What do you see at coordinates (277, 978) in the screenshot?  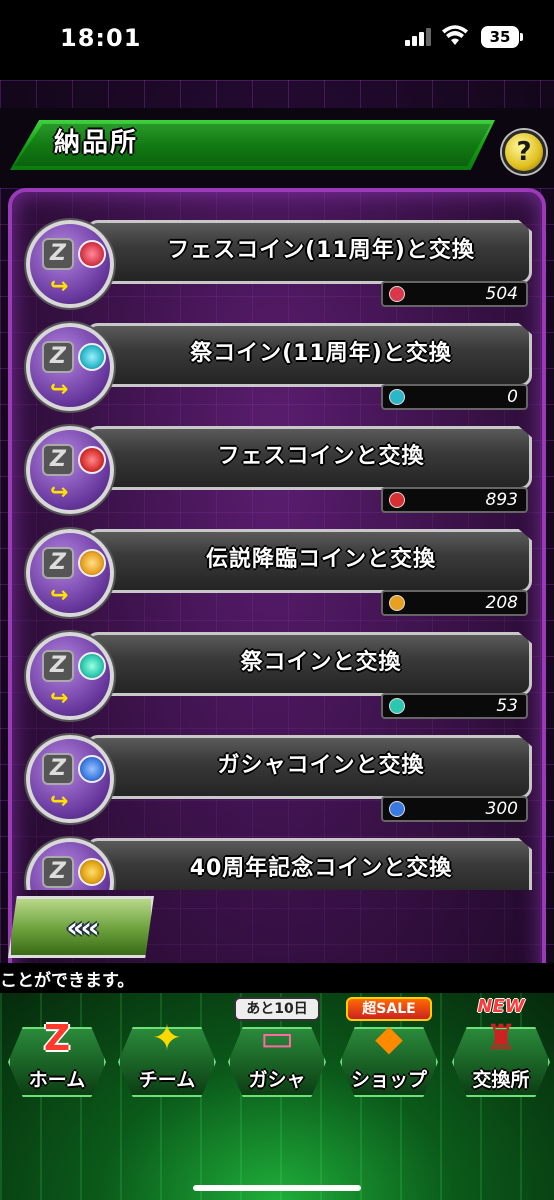 I see `tip-bar: ことができます。` at bounding box center [277, 978].